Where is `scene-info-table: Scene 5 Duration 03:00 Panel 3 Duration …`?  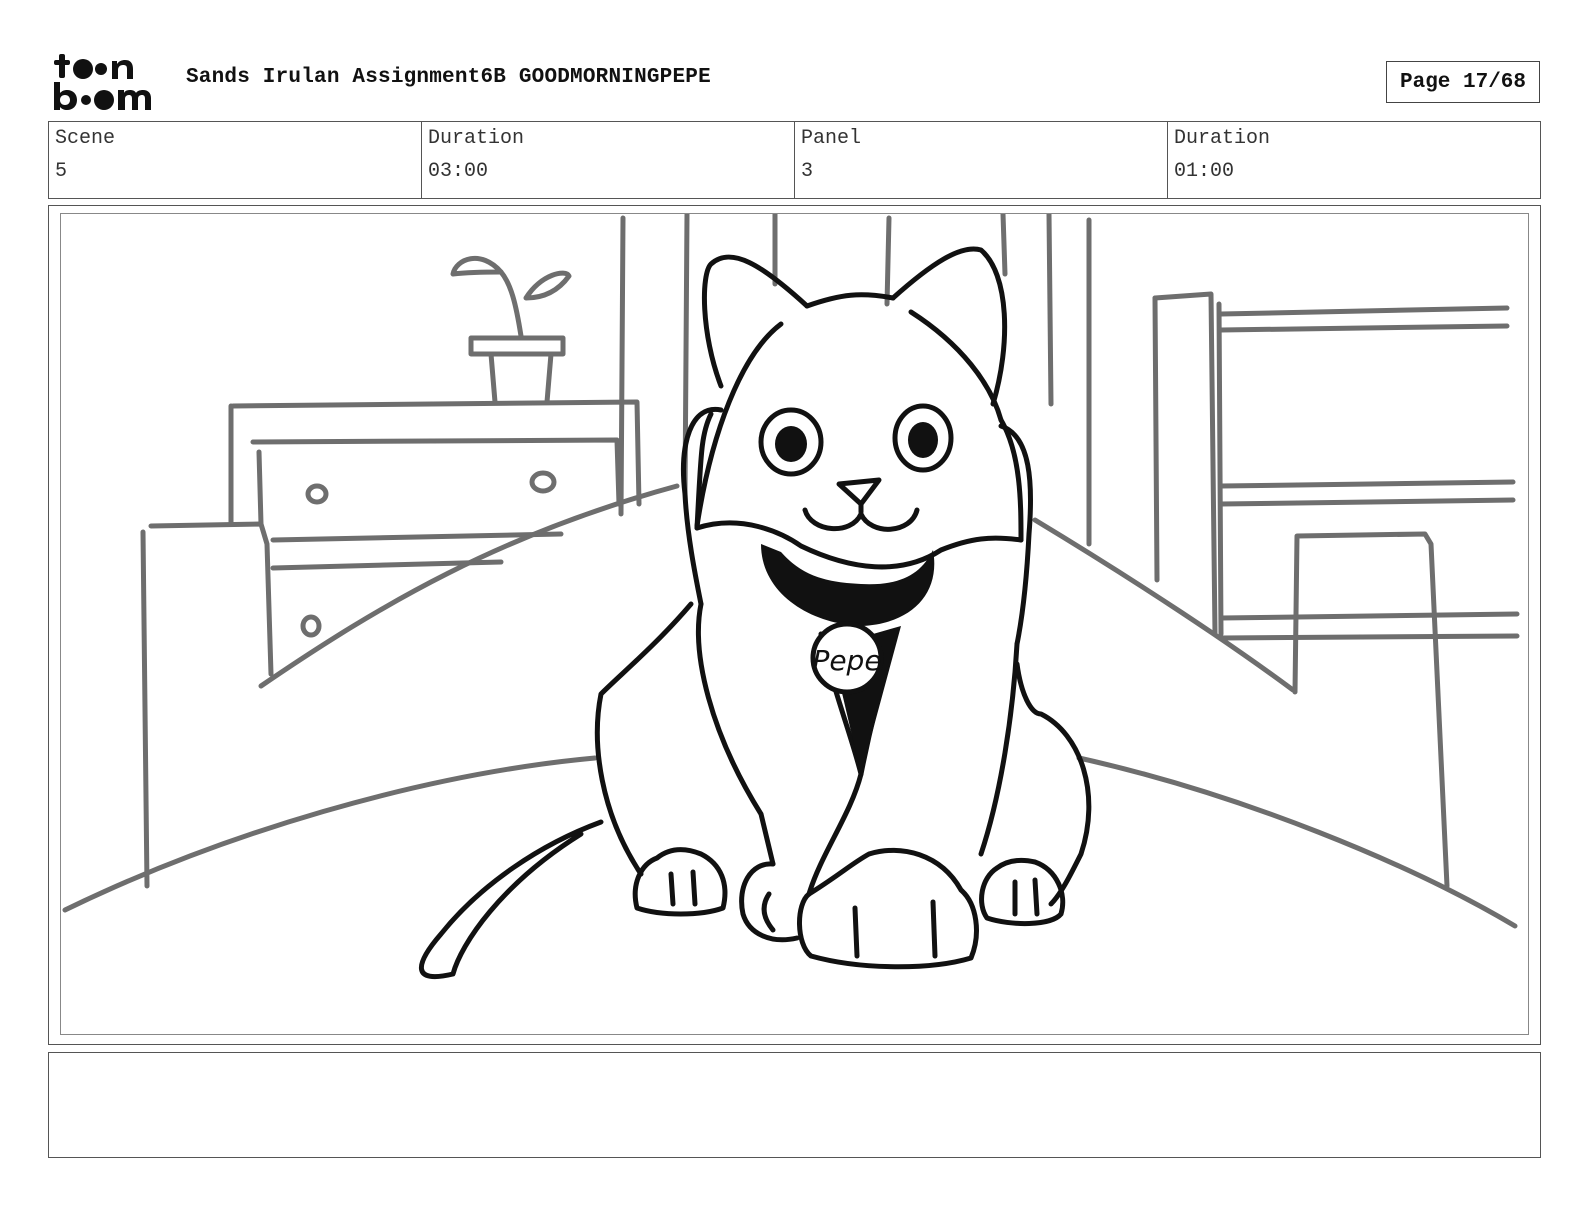
scene-info-table: Scene 5 Duration 03:00 Panel 3 Duration … is located at coordinates (794, 160).